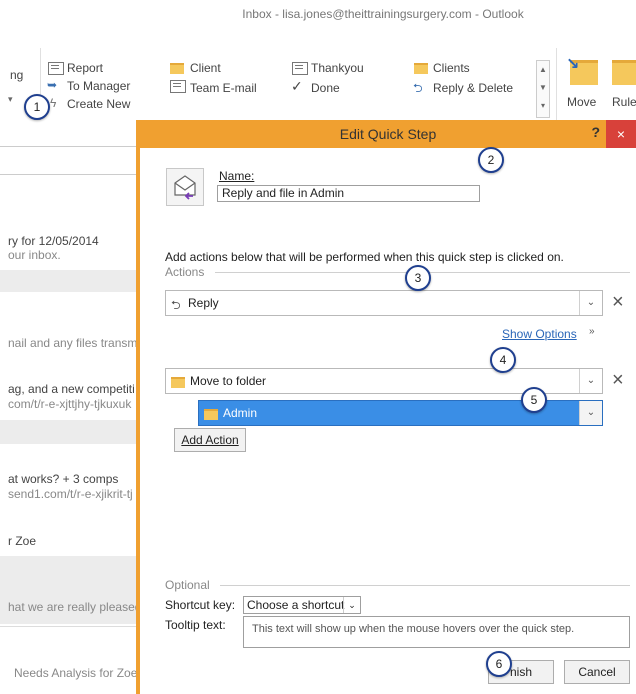  I want to click on close-button: ×, so click(621, 134).